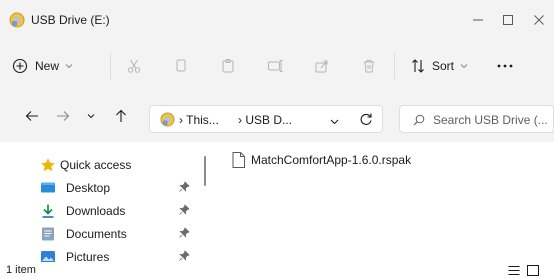  I want to click on recent-locations-button, so click(91, 116).